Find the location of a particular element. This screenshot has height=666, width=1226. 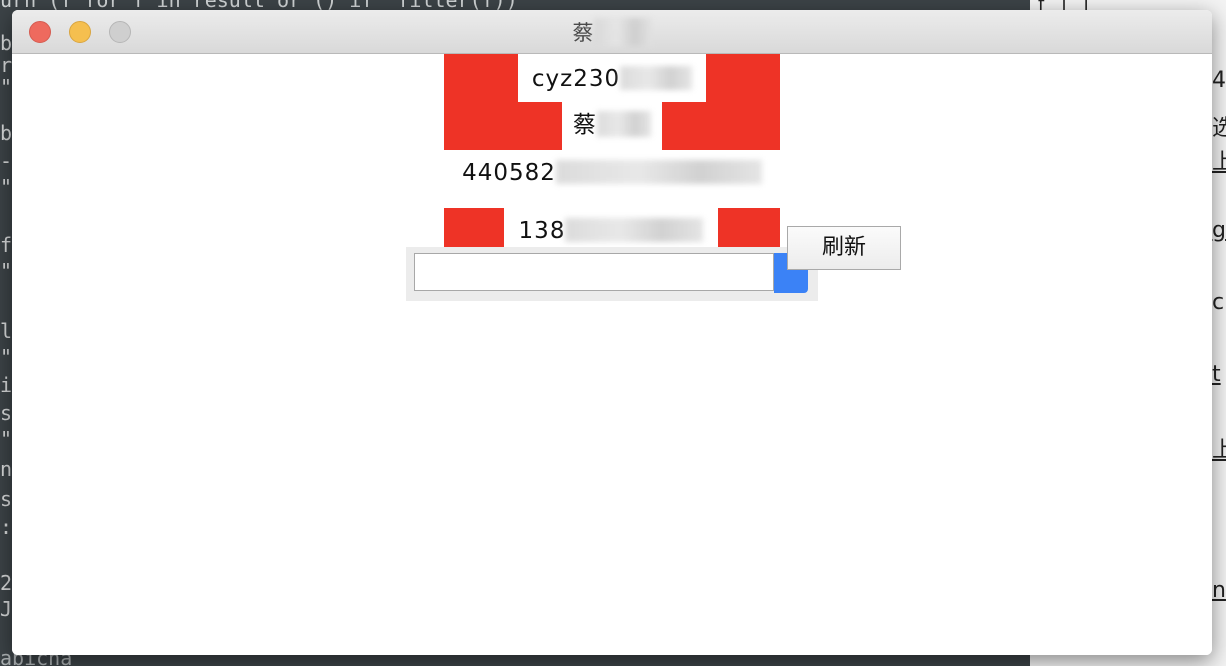

title-bar: 蔡 is located at coordinates (612, 32).